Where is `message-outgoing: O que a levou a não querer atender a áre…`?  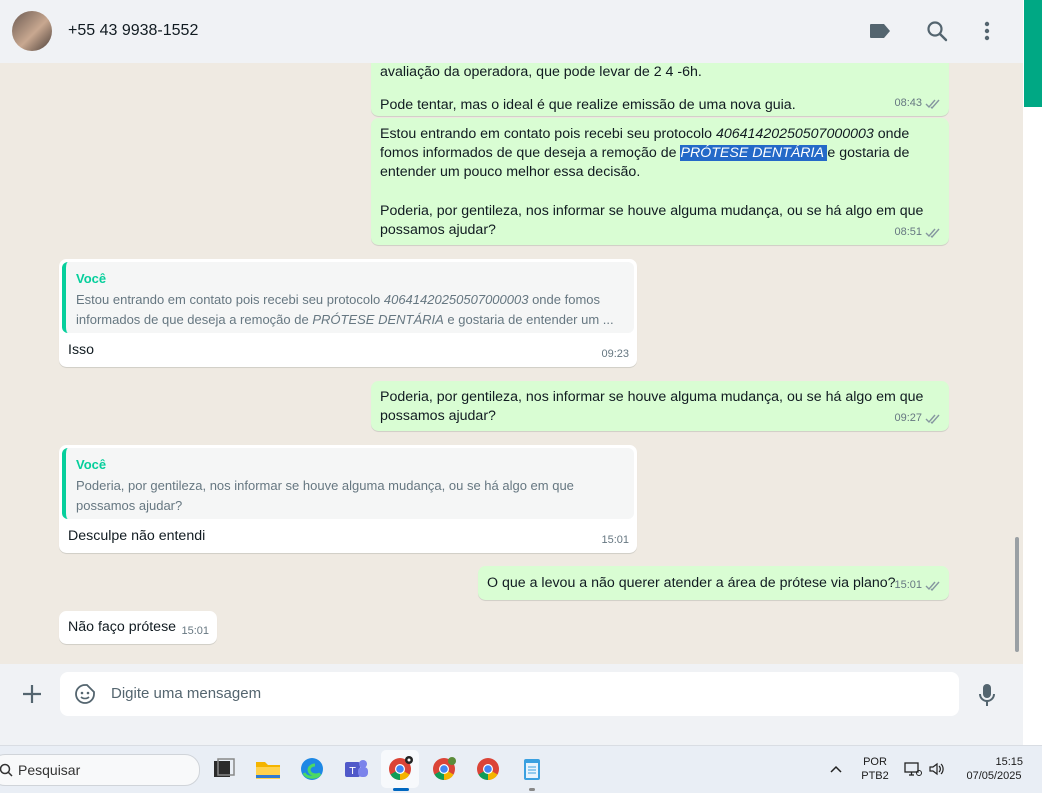
message-outgoing: O que a levou a não querer atender a áre… is located at coordinates (713, 583).